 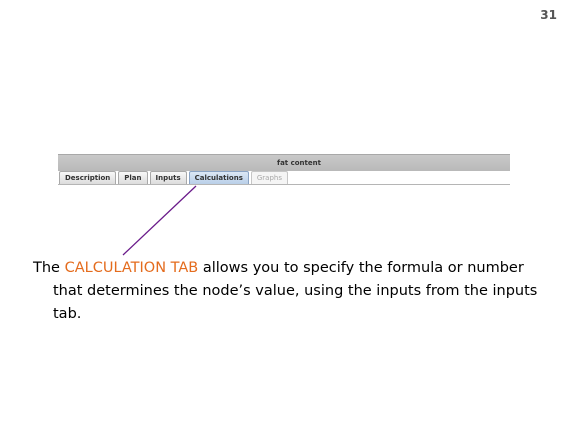 What do you see at coordinates (49, 268) in the screenshot?
I see `caption-prefix: The` at bounding box center [49, 268].